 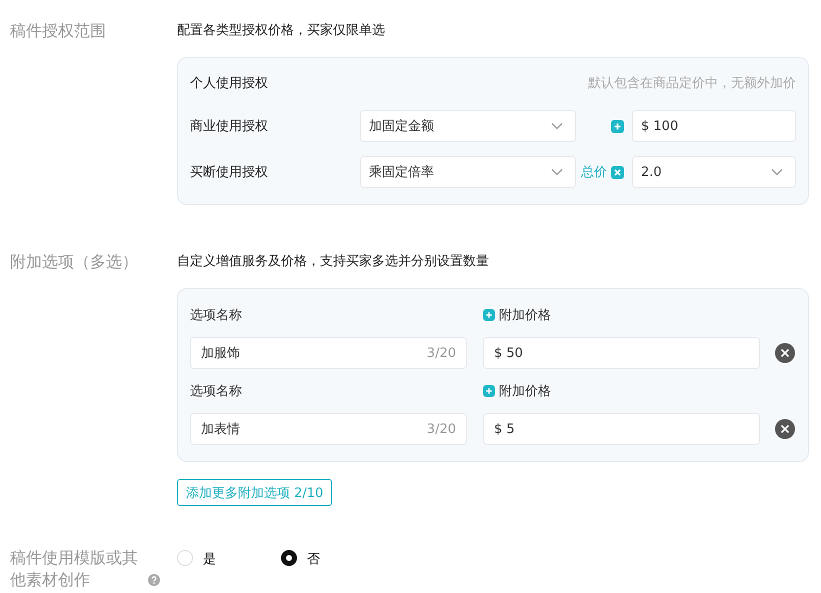 What do you see at coordinates (229, 172) in the screenshot?
I see `license-name: 买断使用授权` at bounding box center [229, 172].